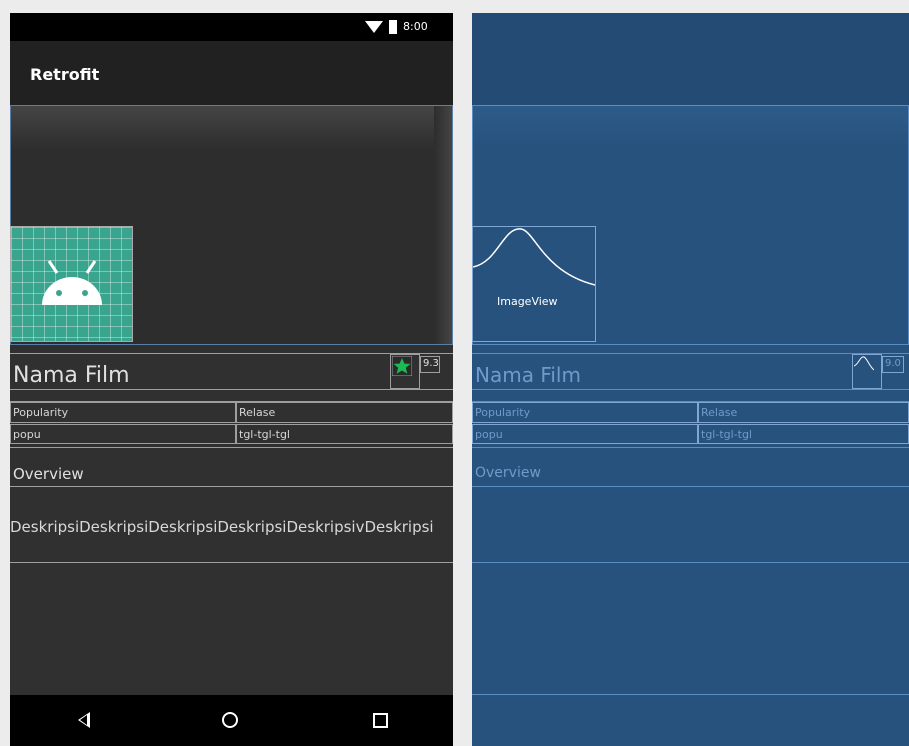  What do you see at coordinates (264, 434) in the screenshot?
I see `release-value: tgl-tgl-tgl` at bounding box center [264, 434].